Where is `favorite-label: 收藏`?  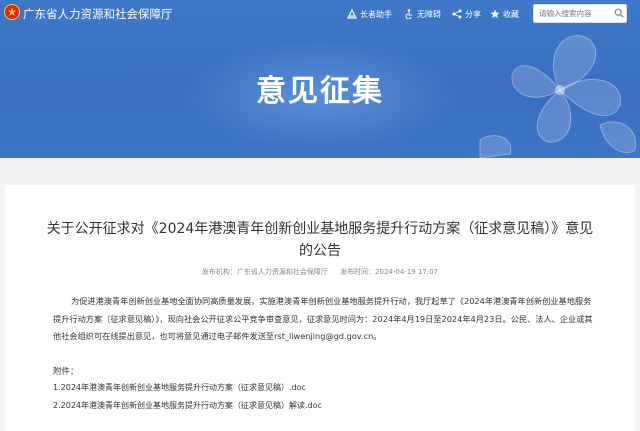 favorite-label: 收藏 is located at coordinates (511, 14).